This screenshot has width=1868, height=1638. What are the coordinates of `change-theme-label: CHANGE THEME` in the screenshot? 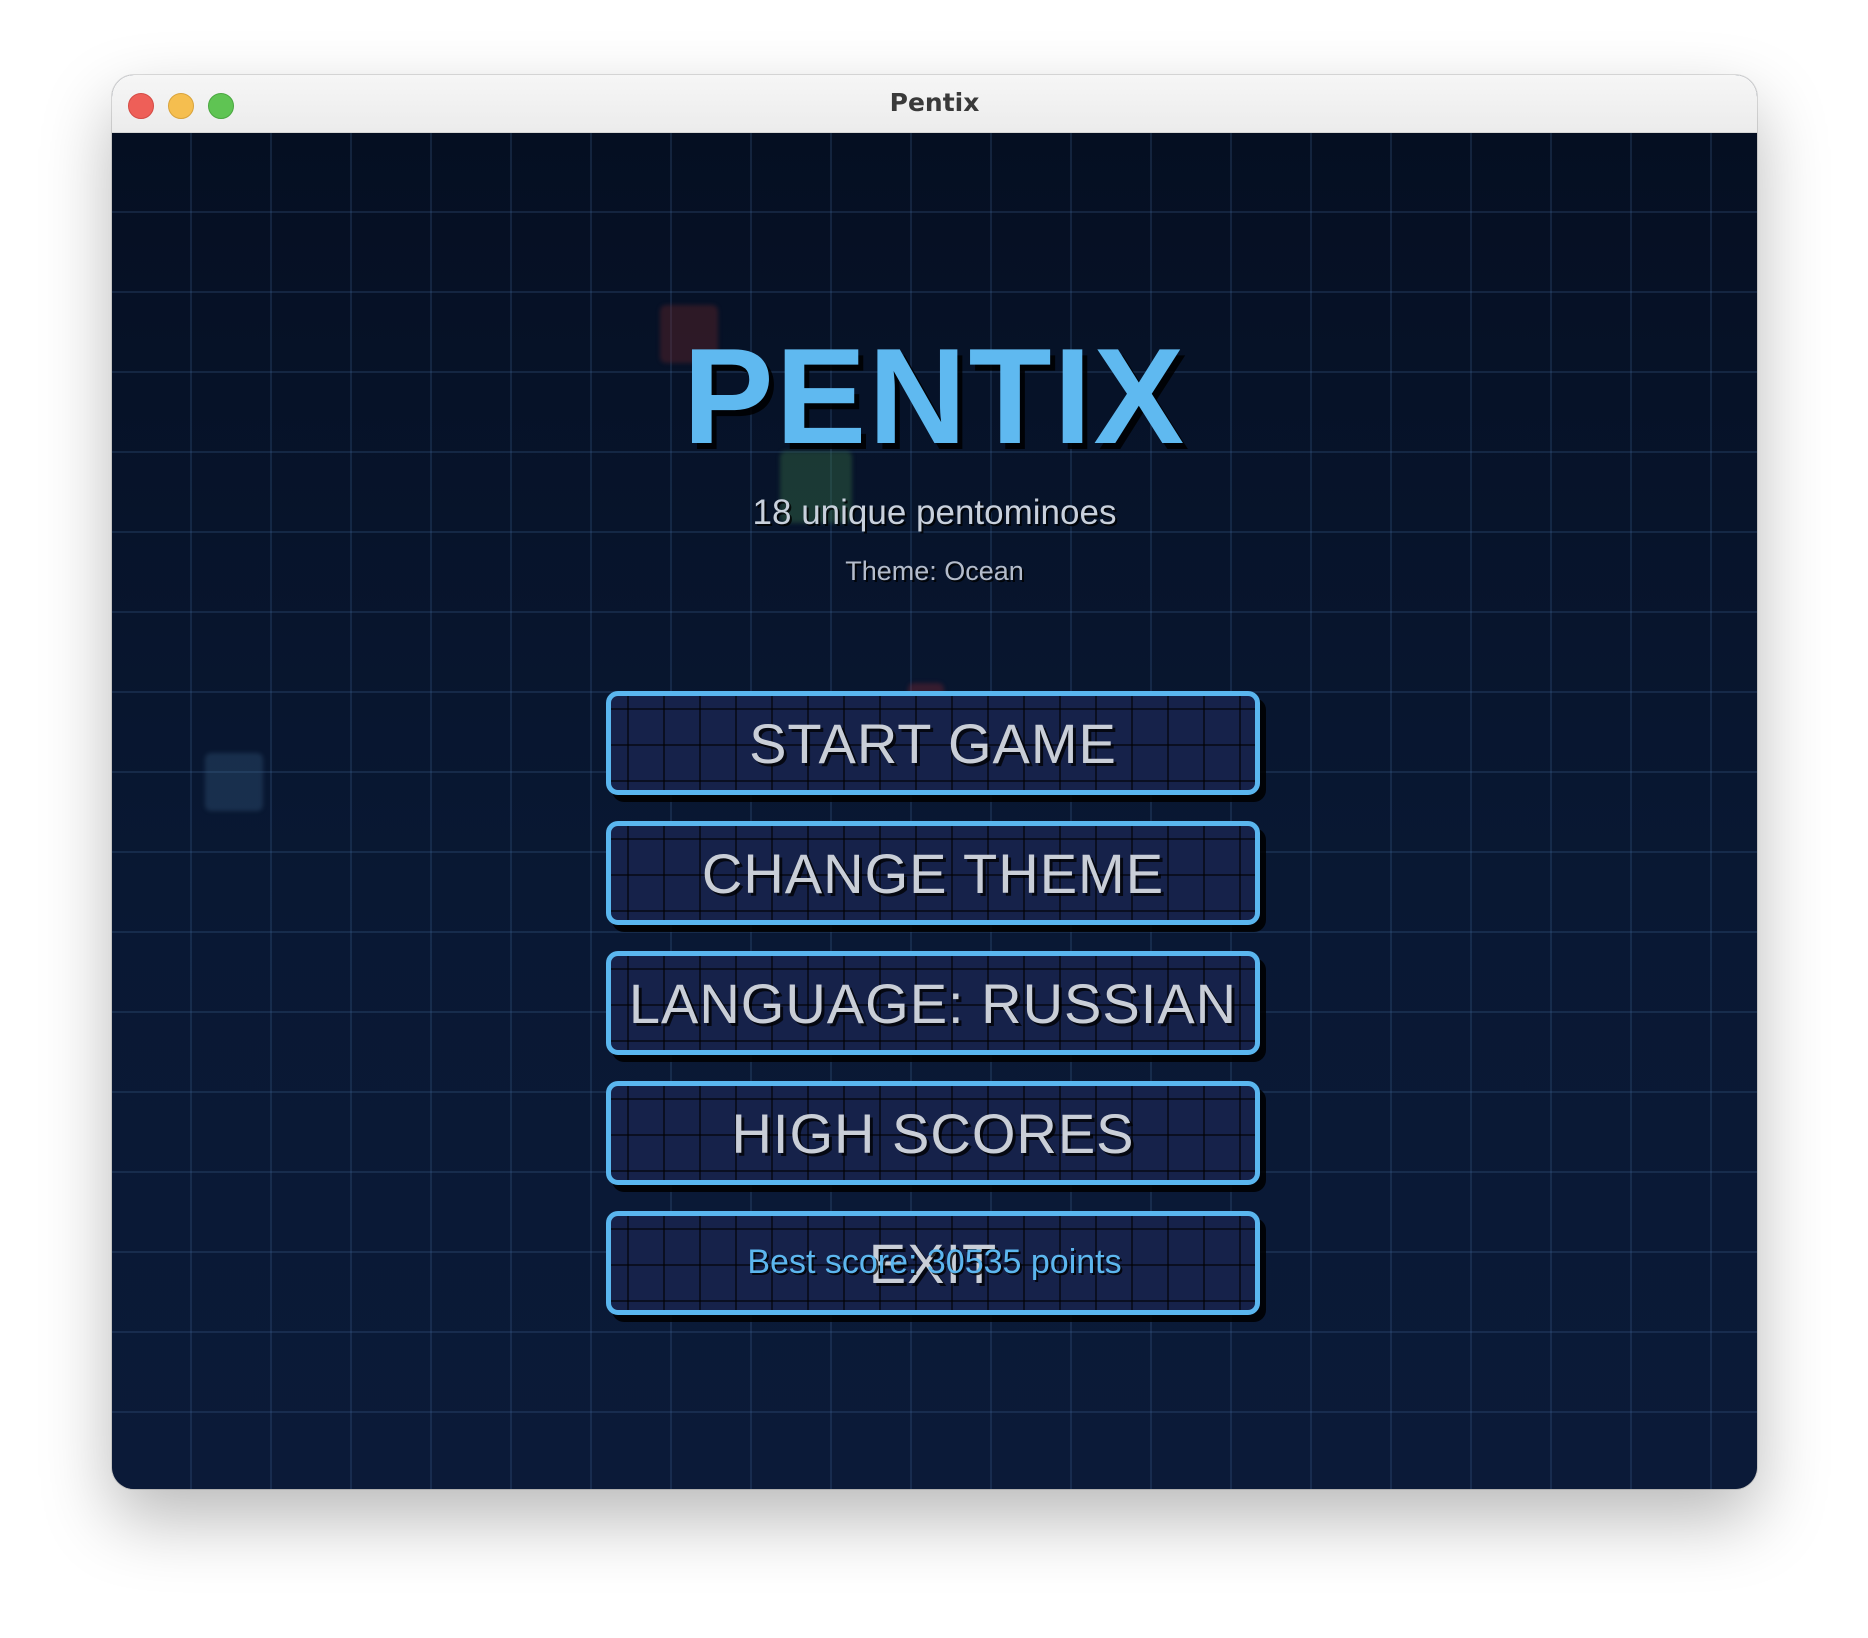 It's located at (933, 873).